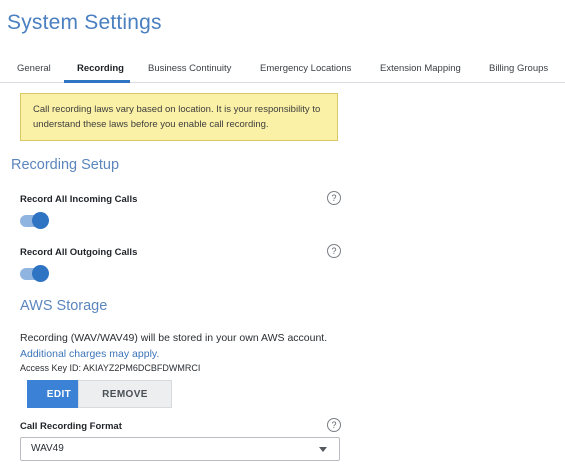  Describe the element at coordinates (79, 252) in the screenshot. I see `record-outgoing-label: Record All Outgoing Calls` at that location.